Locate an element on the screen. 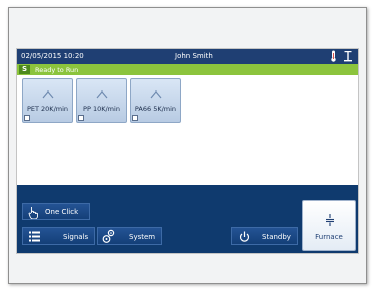  one-click-button: One Click is located at coordinates (56, 211).